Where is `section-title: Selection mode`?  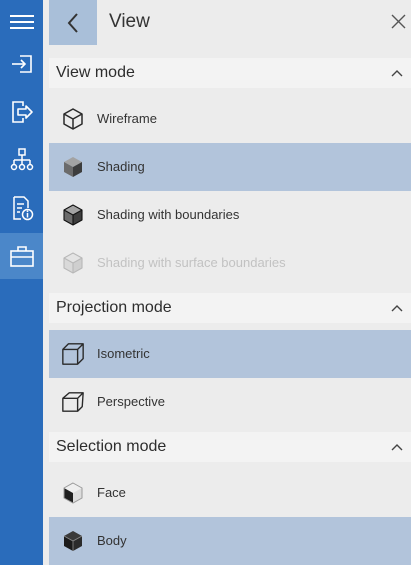
section-title: Selection mode is located at coordinates (111, 446).